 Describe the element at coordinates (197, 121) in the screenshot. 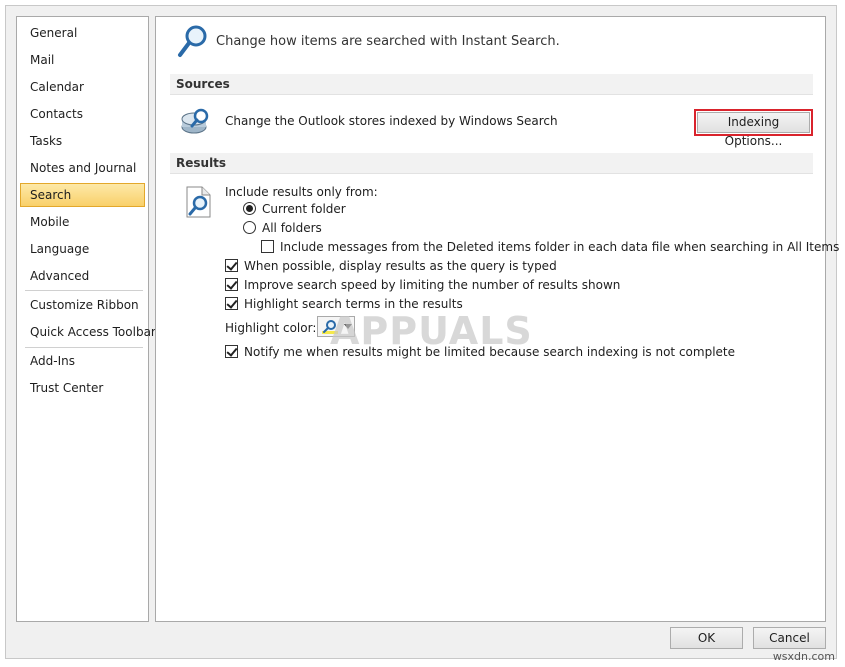

I see `indexed-store-icon` at that location.